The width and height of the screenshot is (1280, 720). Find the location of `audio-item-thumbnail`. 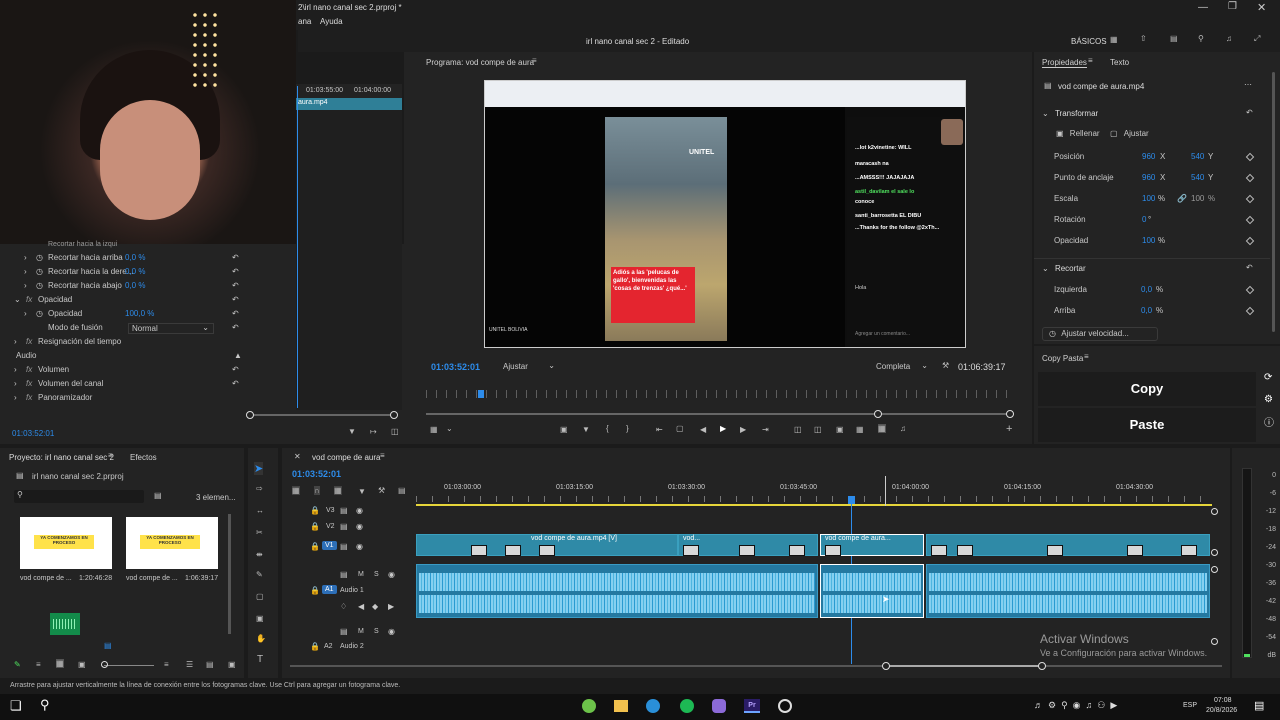

audio-item-thumbnail is located at coordinates (65, 624).